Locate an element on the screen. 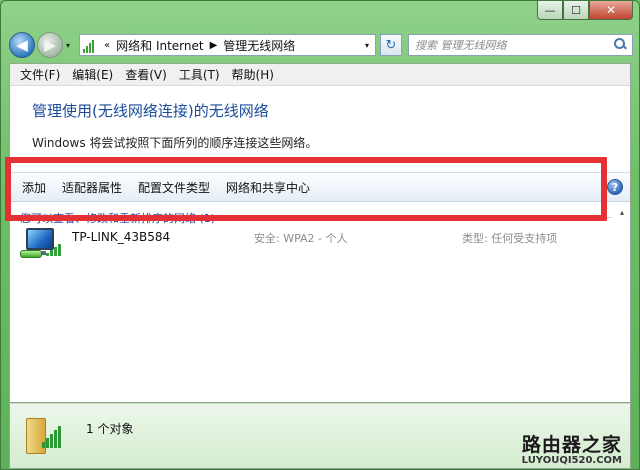 The height and width of the screenshot is (470, 640). menu-bar: 文件(F) 编辑(E) 查看(V) 工具(T) 帮助(H) is located at coordinates (320, 75).